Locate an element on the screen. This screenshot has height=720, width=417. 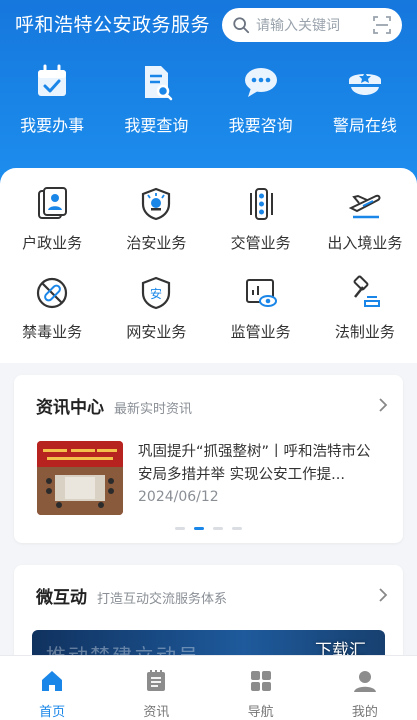
service-cyber-security: 安 网安业务 is located at coordinates (156, 308).